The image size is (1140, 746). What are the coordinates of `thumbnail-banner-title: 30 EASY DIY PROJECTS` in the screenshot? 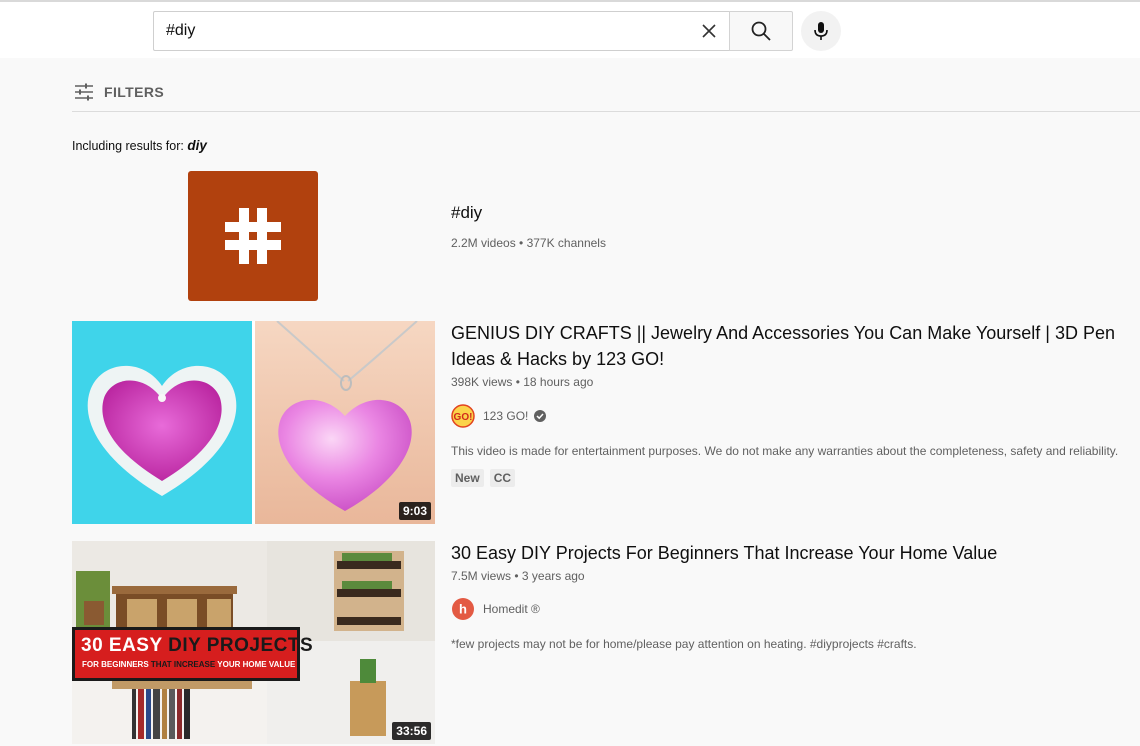 It's located at (197, 646).